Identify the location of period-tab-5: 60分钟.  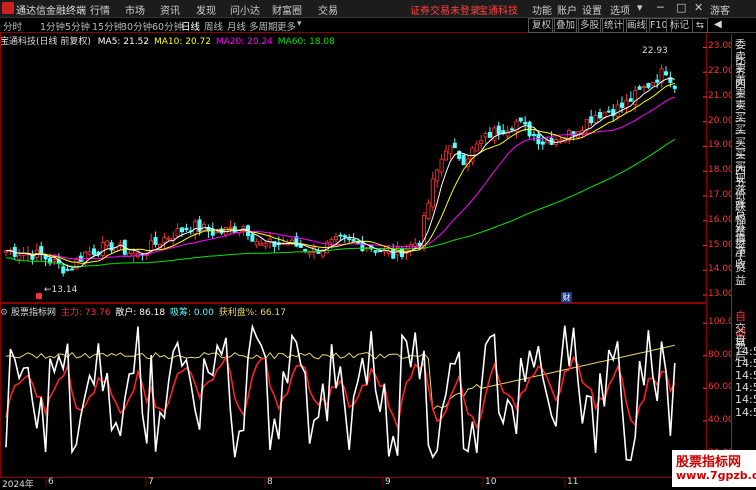
(167, 26).